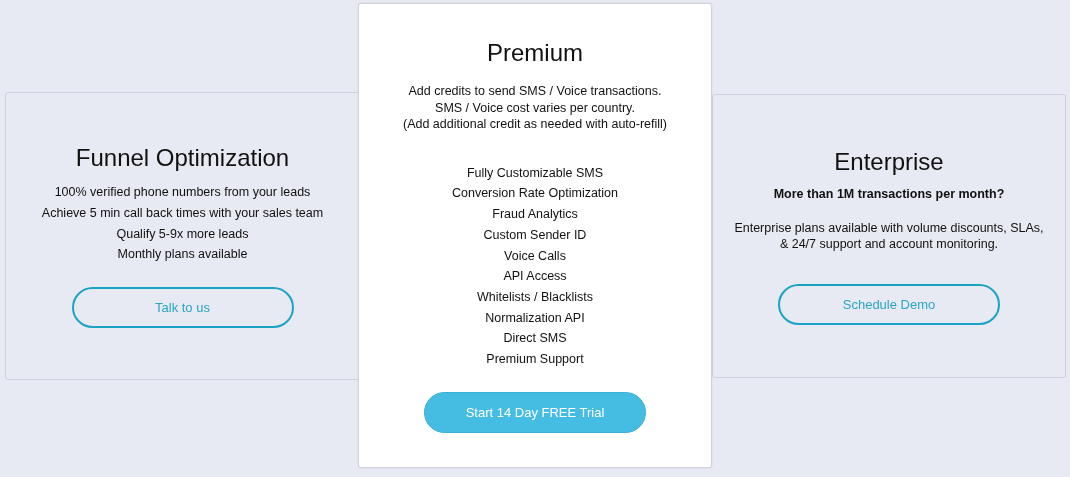 This screenshot has width=1070, height=477. I want to click on cta-button: Talk to us, so click(182, 307).